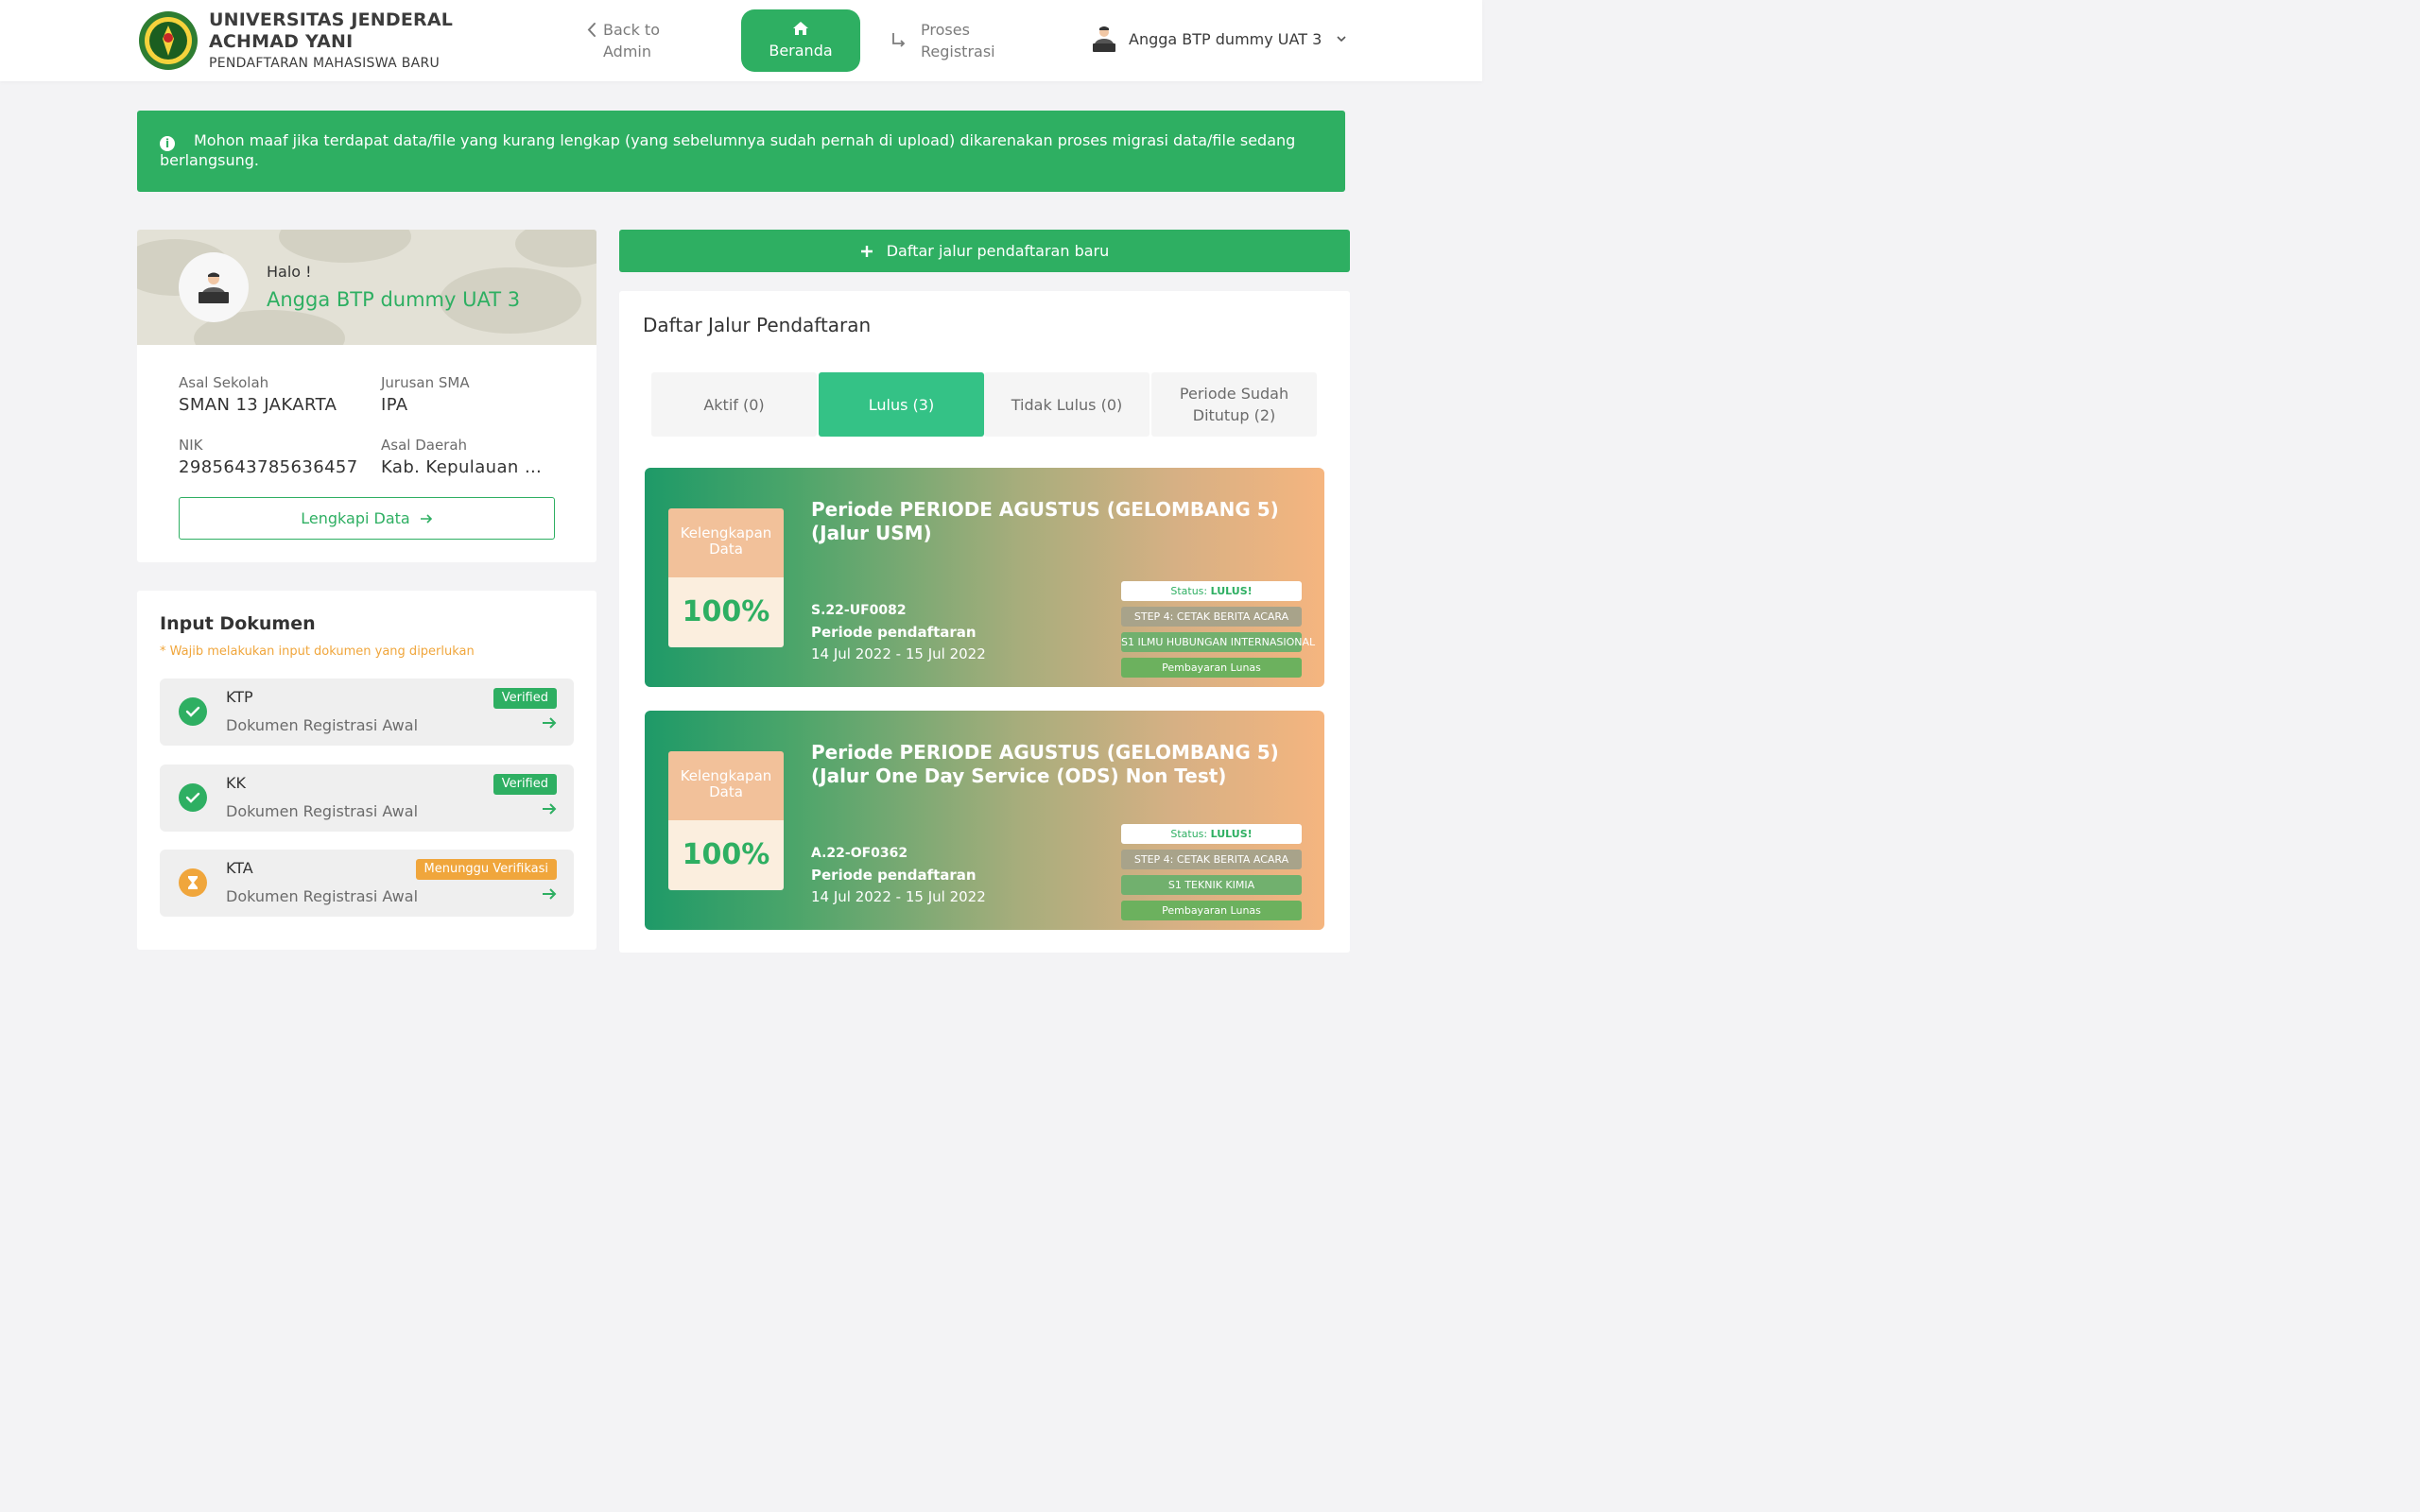 Image resolution: width=2420 pixels, height=1512 pixels. Describe the element at coordinates (591, 40) in the screenshot. I see `chevron-left-icon` at that location.